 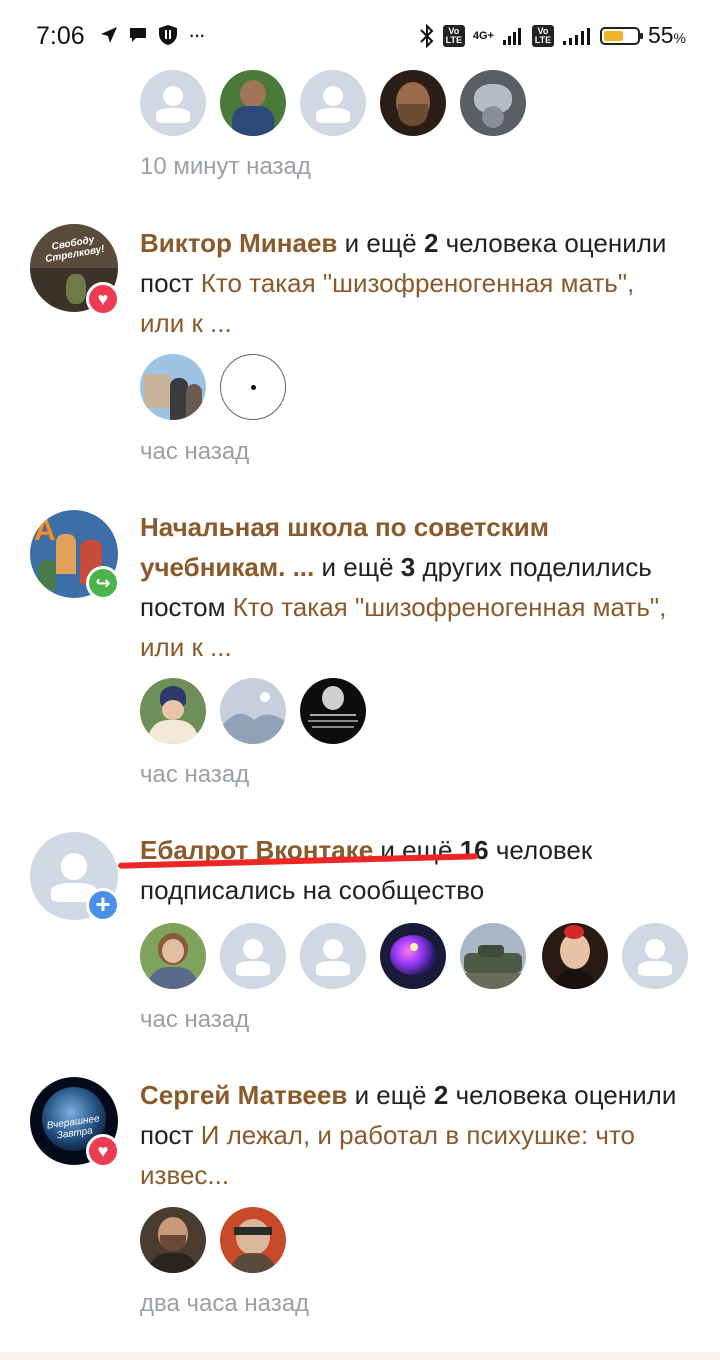 I want to click on plus-icon: +, so click(x=103, y=904).